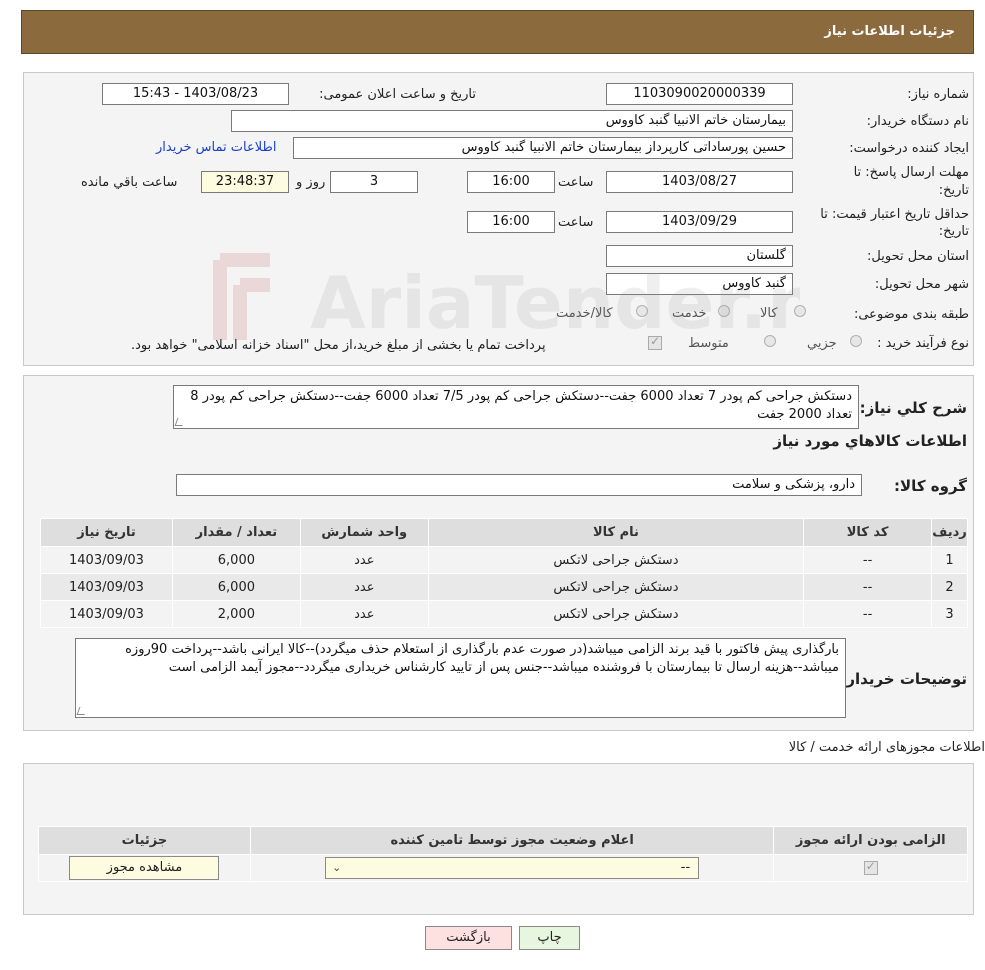  What do you see at coordinates (106, 532) in the screenshot?
I see `col-date: تاریخ نیاز` at bounding box center [106, 532].